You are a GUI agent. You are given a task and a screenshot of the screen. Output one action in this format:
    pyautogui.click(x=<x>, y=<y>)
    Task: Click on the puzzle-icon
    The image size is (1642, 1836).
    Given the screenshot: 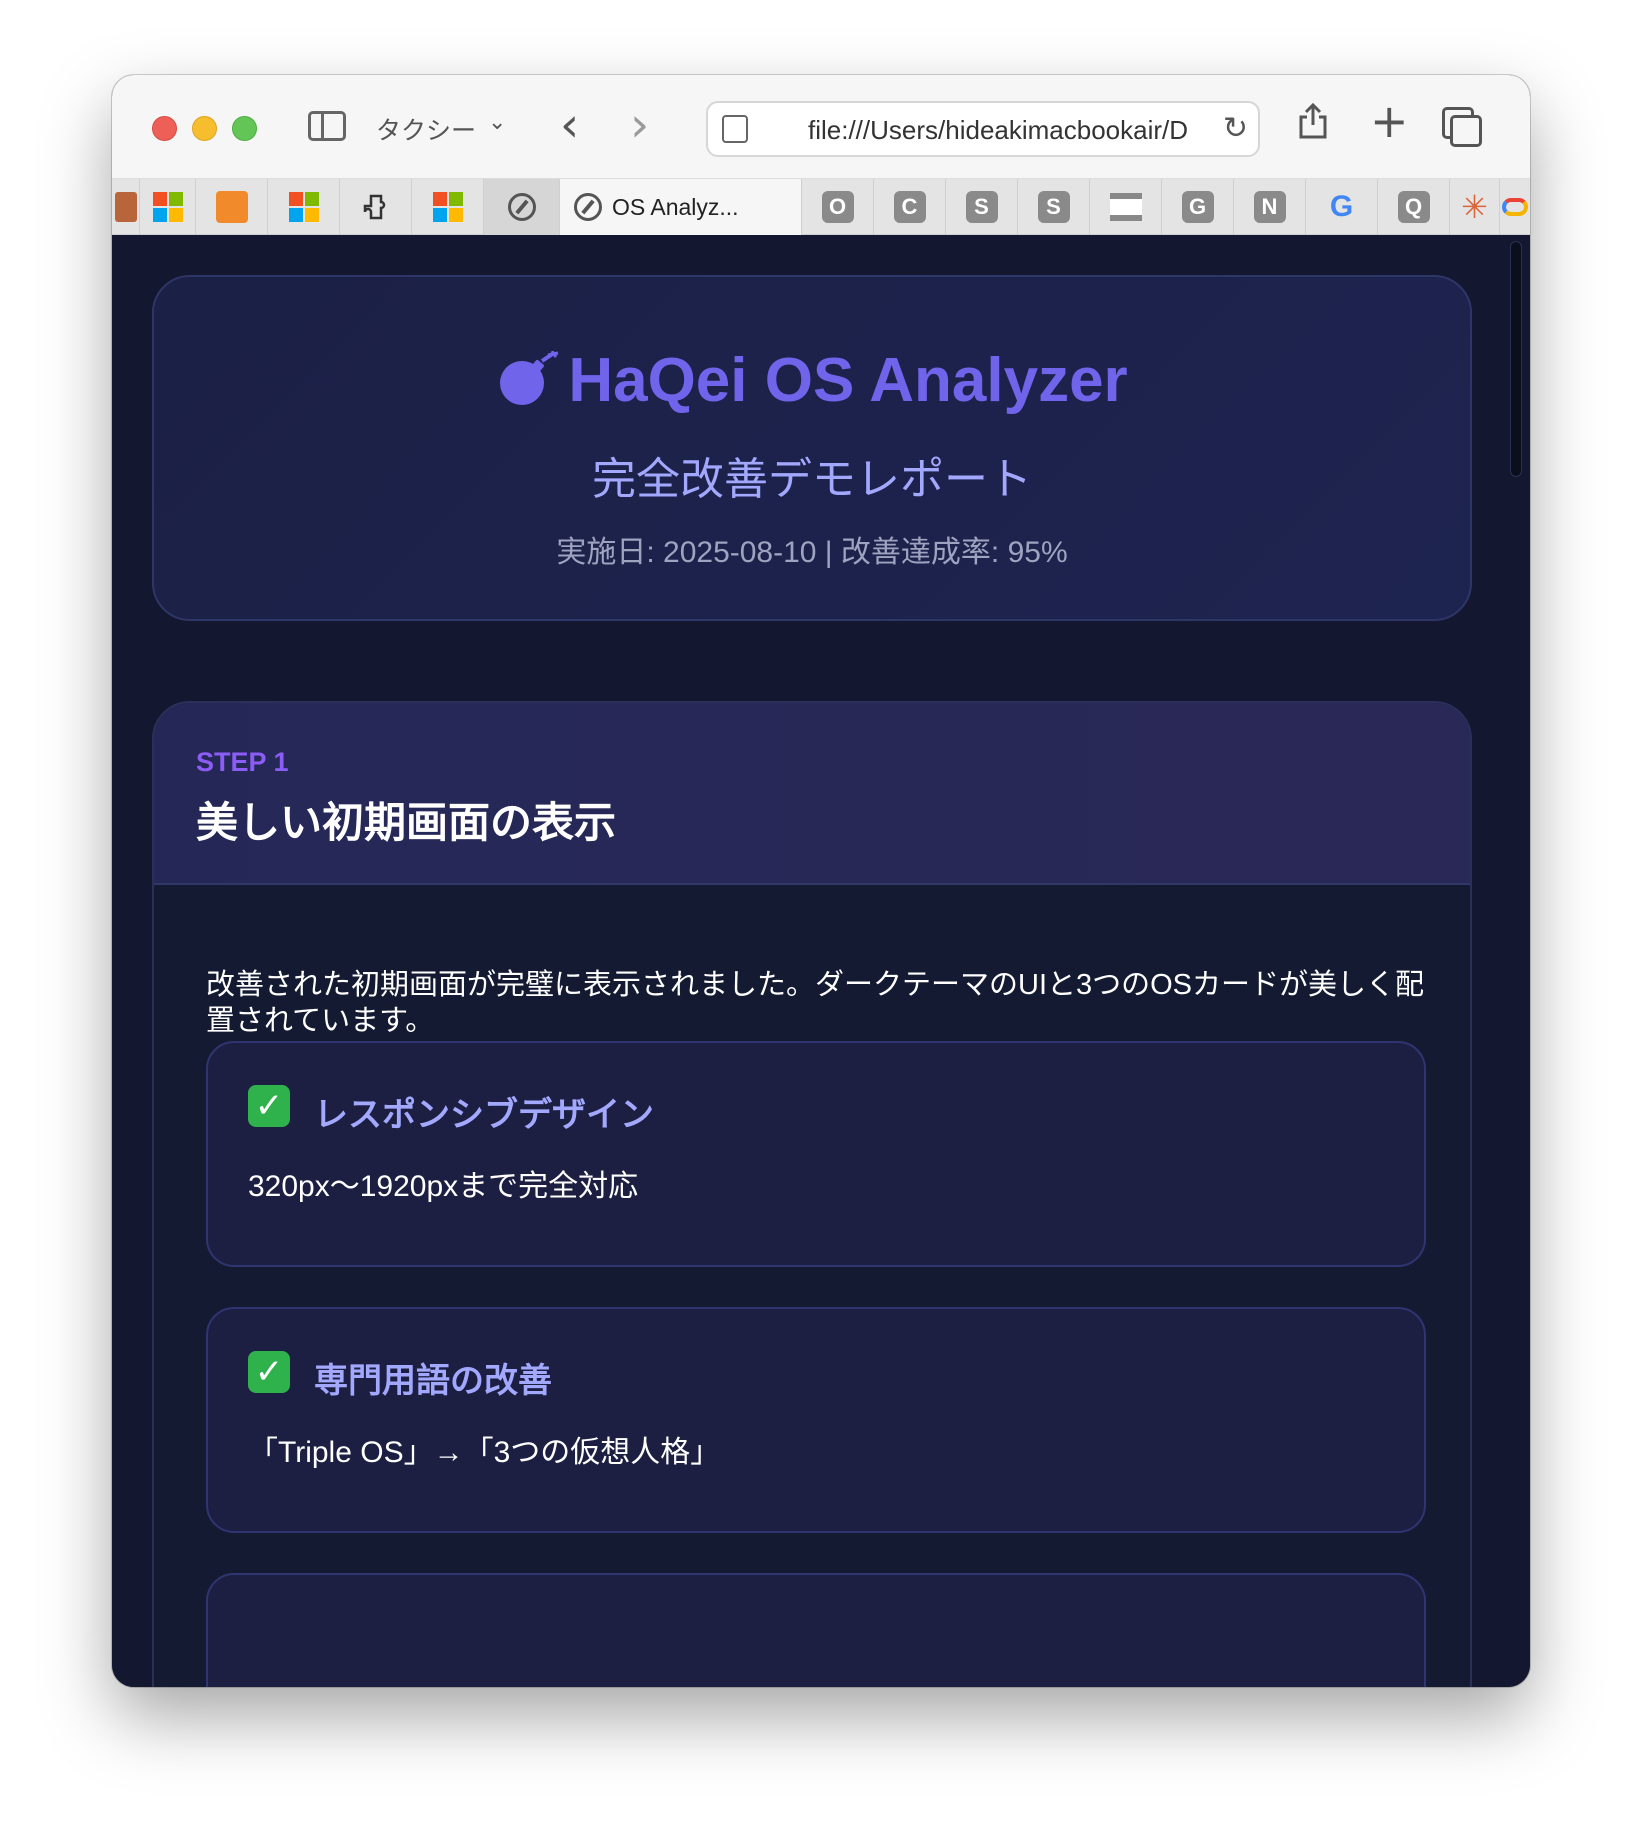 What is the action you would take?
    pyautogui.click(x=374, y=207)
    